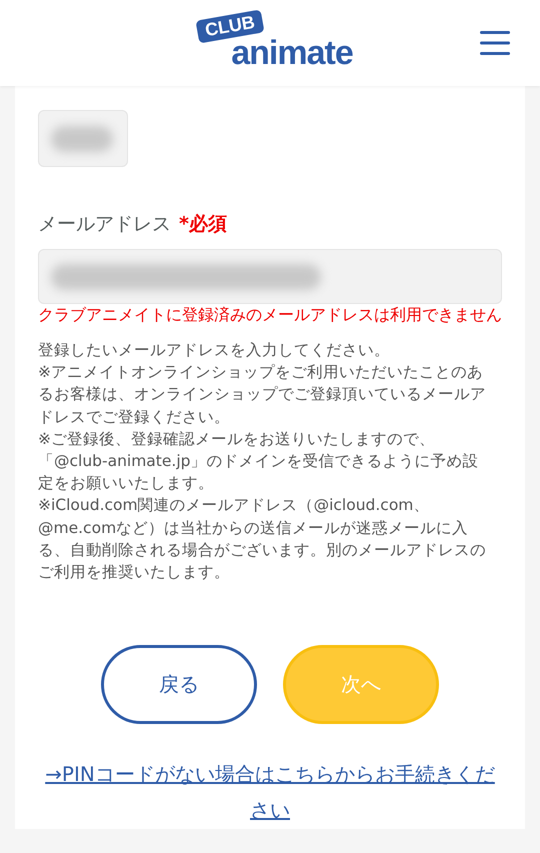  I want to click on note-text: ※ご登録後、登録確認メールをお送りいたしますので、「@club-animate.jp」のドメインを受信できるように予め設定をお願いいたします。, so click(259, 461).